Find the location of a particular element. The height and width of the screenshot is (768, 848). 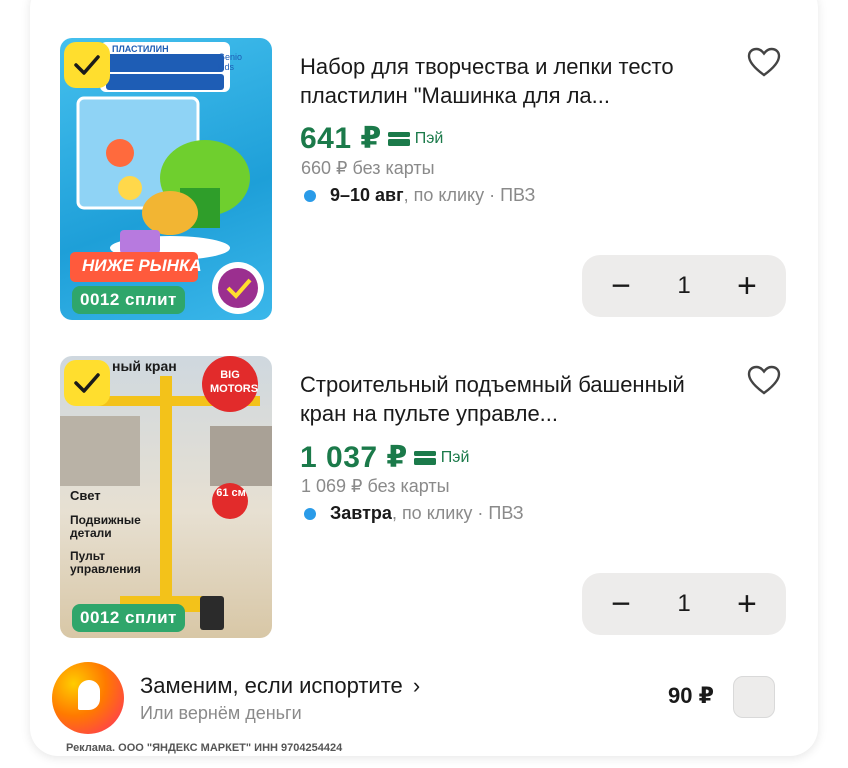

image-top-label: ПЛАСТИЛИН is located at coordinates (140, 49).